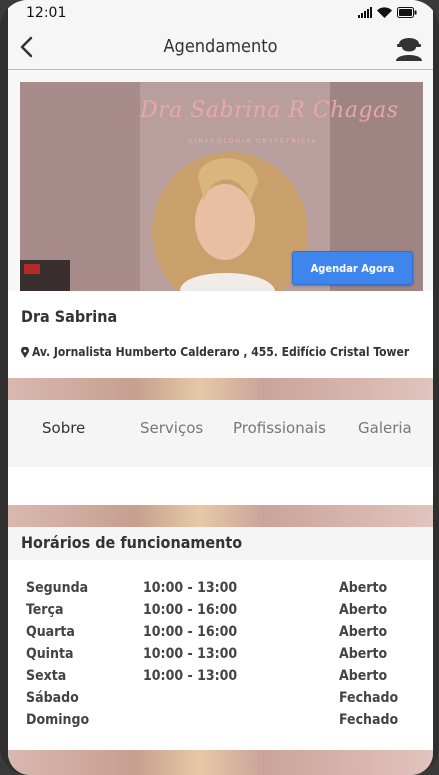 The height and width of the screenshot is (775, 439). I want to click on signal-icon, so click(365, 12).